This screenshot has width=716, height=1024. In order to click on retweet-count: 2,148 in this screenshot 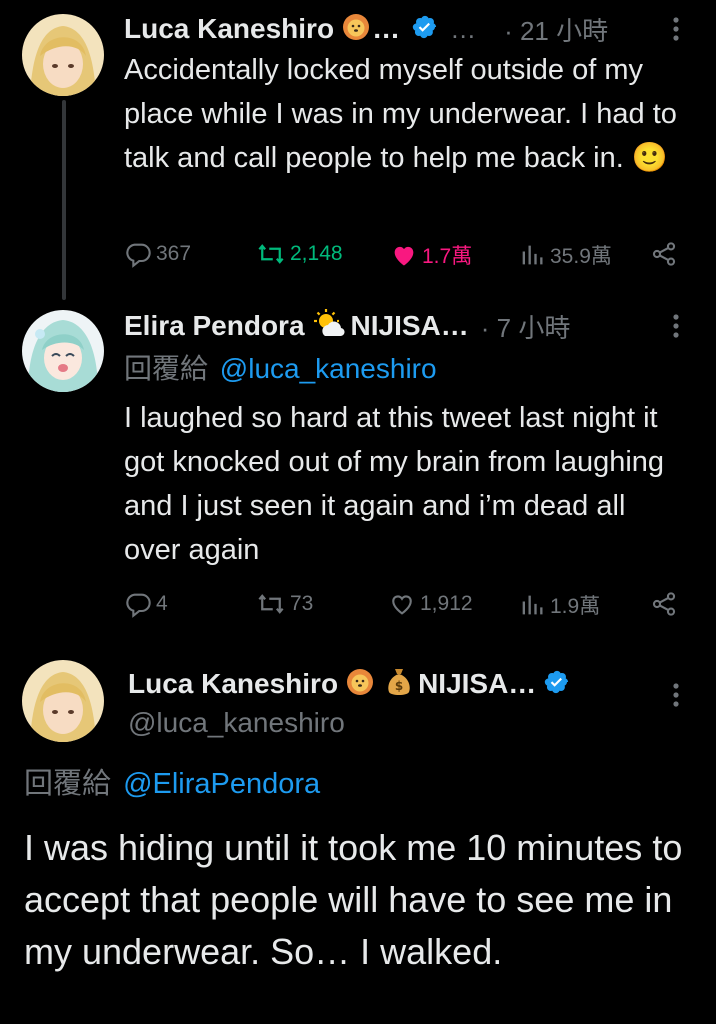, I will do `click(316, 253)`.